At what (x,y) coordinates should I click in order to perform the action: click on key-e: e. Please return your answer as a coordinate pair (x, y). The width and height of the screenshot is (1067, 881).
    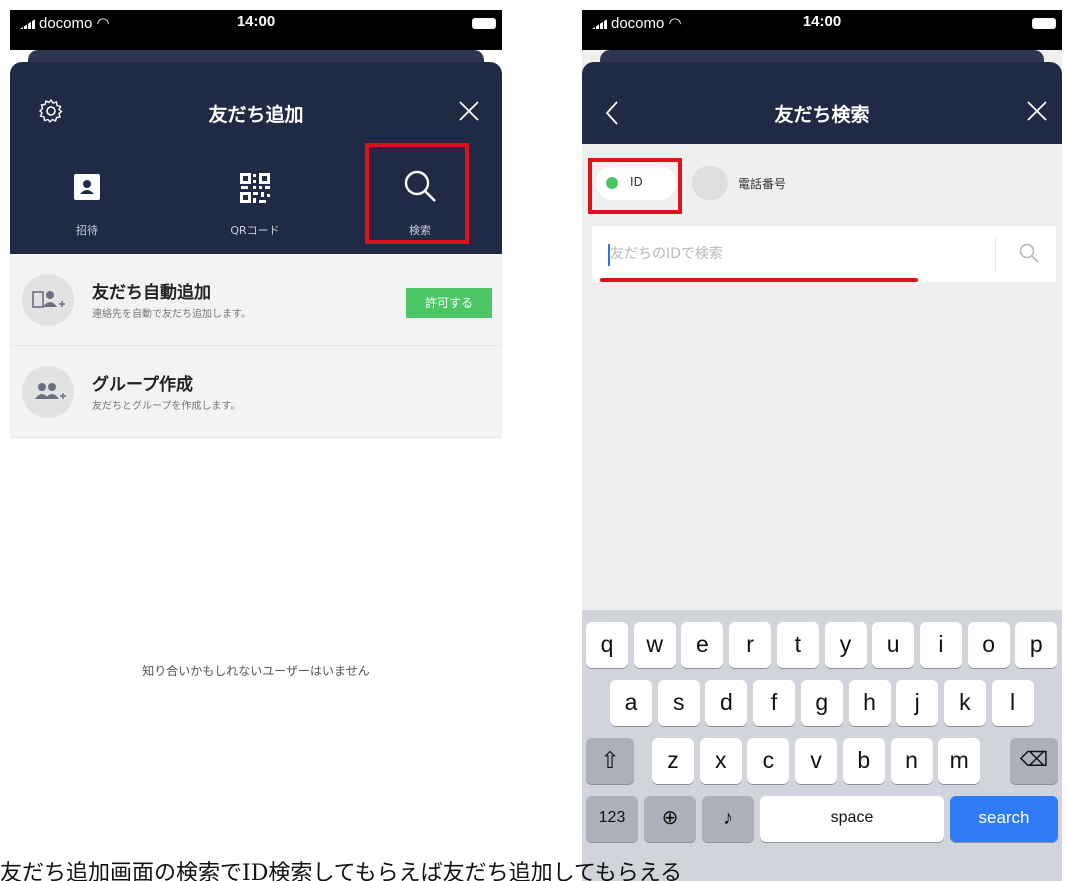
    Looking at the image, I should click on (702, 645).